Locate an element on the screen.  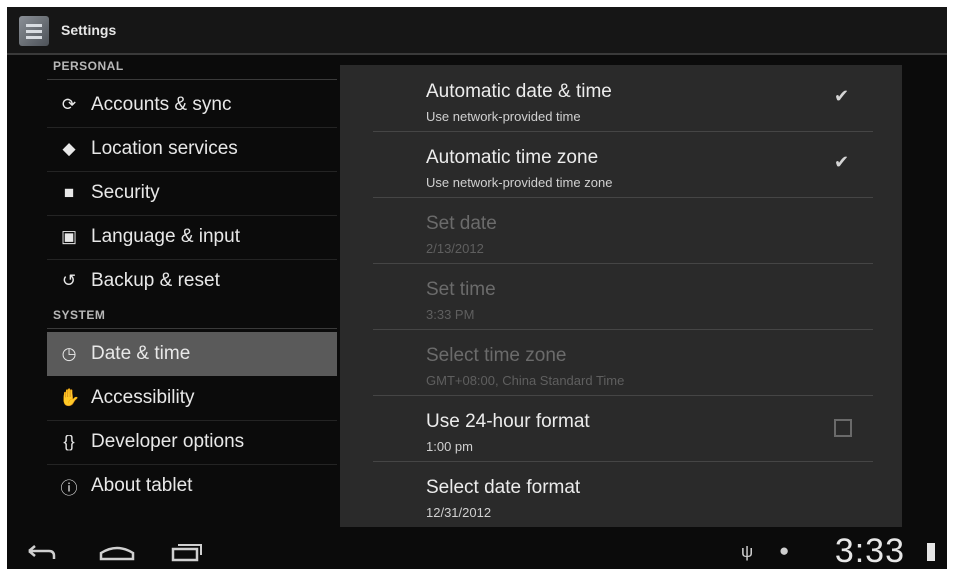
clock-icon: ◷ is located at coordinates (69, 353).